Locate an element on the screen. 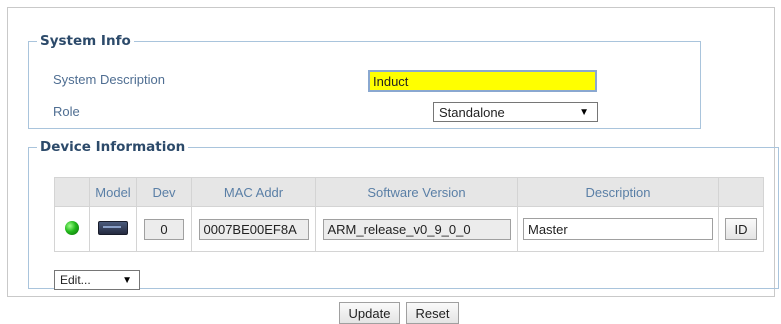  dev-cell: 0 is located at coordinates (164, 229).